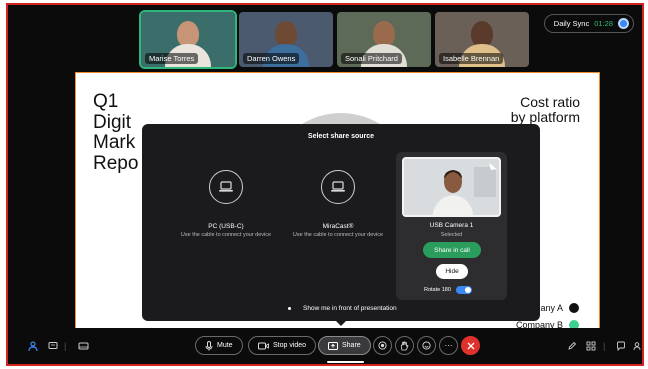 The height and width of the screenshot is (369, 648). What do you see at coordinates (225, 345) in the screenshot?
I see `mute-label: Mute` at bounding box center [225, 345].